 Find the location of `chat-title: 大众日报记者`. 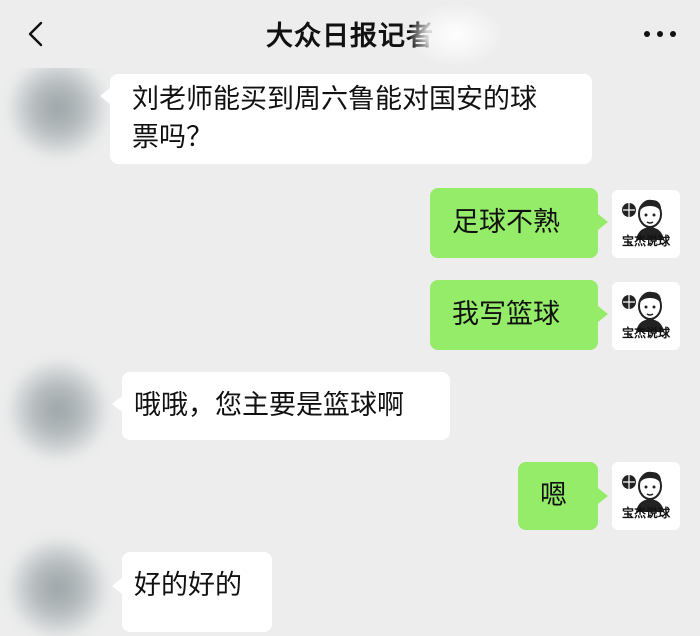

chat-title: 大众日报记者 is located at coordinates (350, 36).